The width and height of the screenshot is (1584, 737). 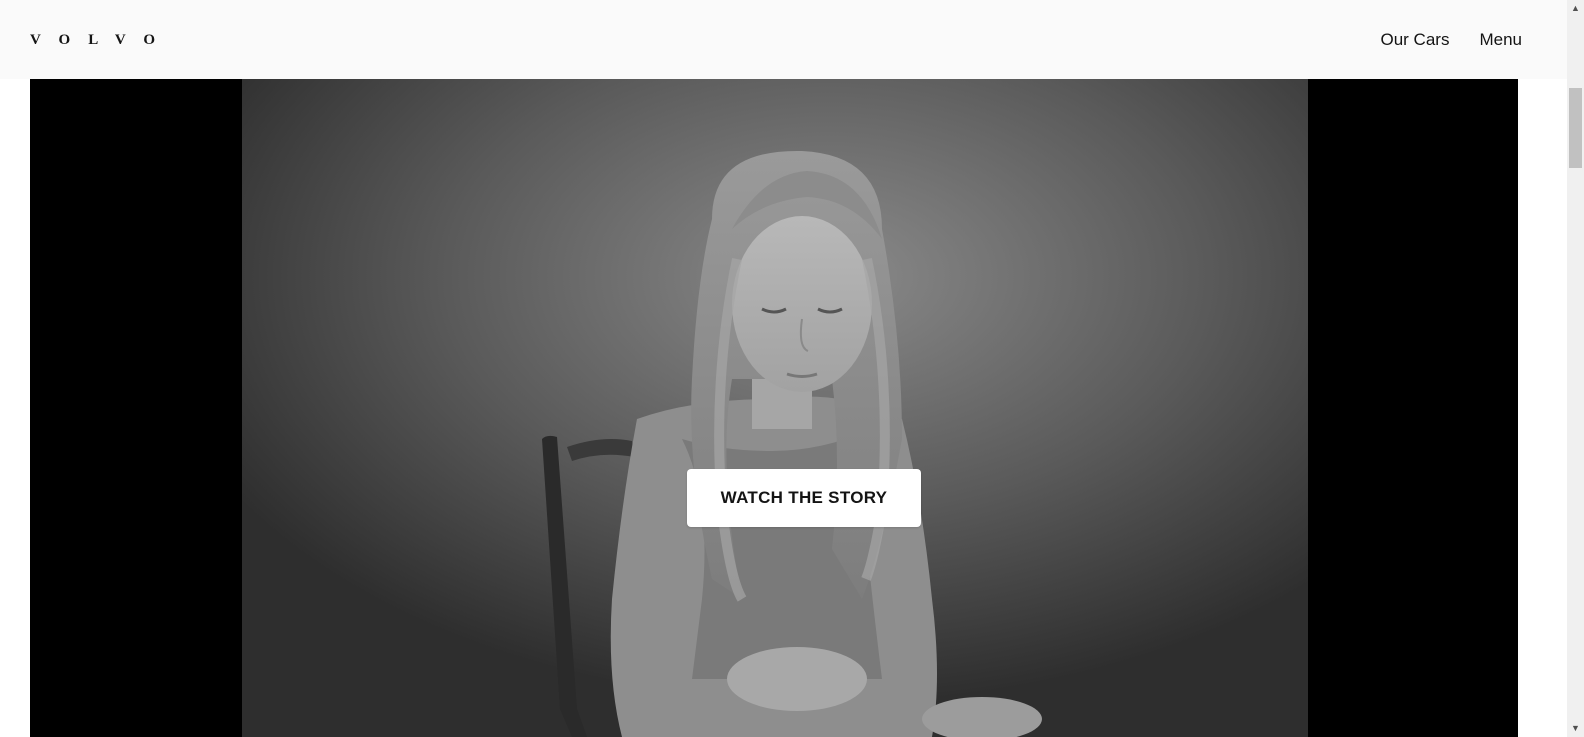 What do you see at coordinates (783, 39) in the screenshot?
I see `site-header: VOLVO Our Cars Menu` at bounding box center [783, 39].